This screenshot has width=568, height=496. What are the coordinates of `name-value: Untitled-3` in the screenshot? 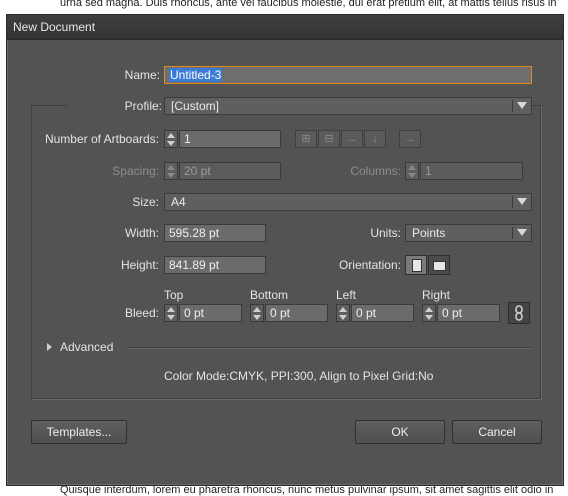 It's located at (196, 75).